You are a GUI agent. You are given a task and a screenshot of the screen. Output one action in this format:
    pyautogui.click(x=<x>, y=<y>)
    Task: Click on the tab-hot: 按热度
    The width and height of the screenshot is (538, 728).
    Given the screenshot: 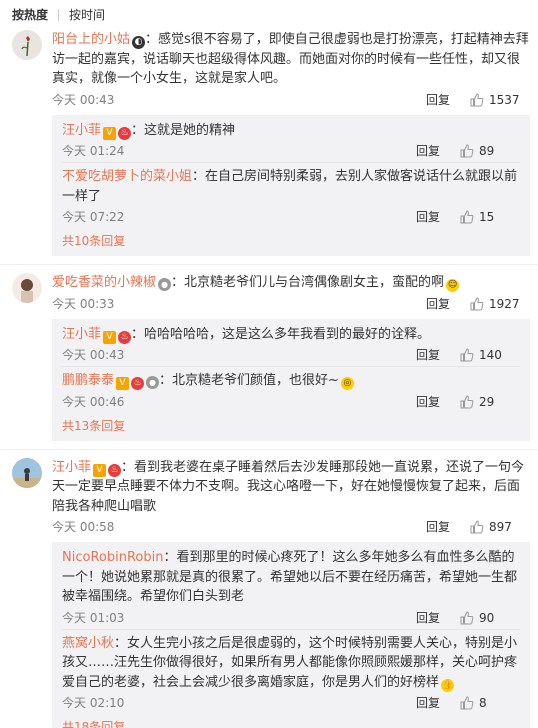 What is the action you would take?
    pyautogui.click(x=30, y=15)
    